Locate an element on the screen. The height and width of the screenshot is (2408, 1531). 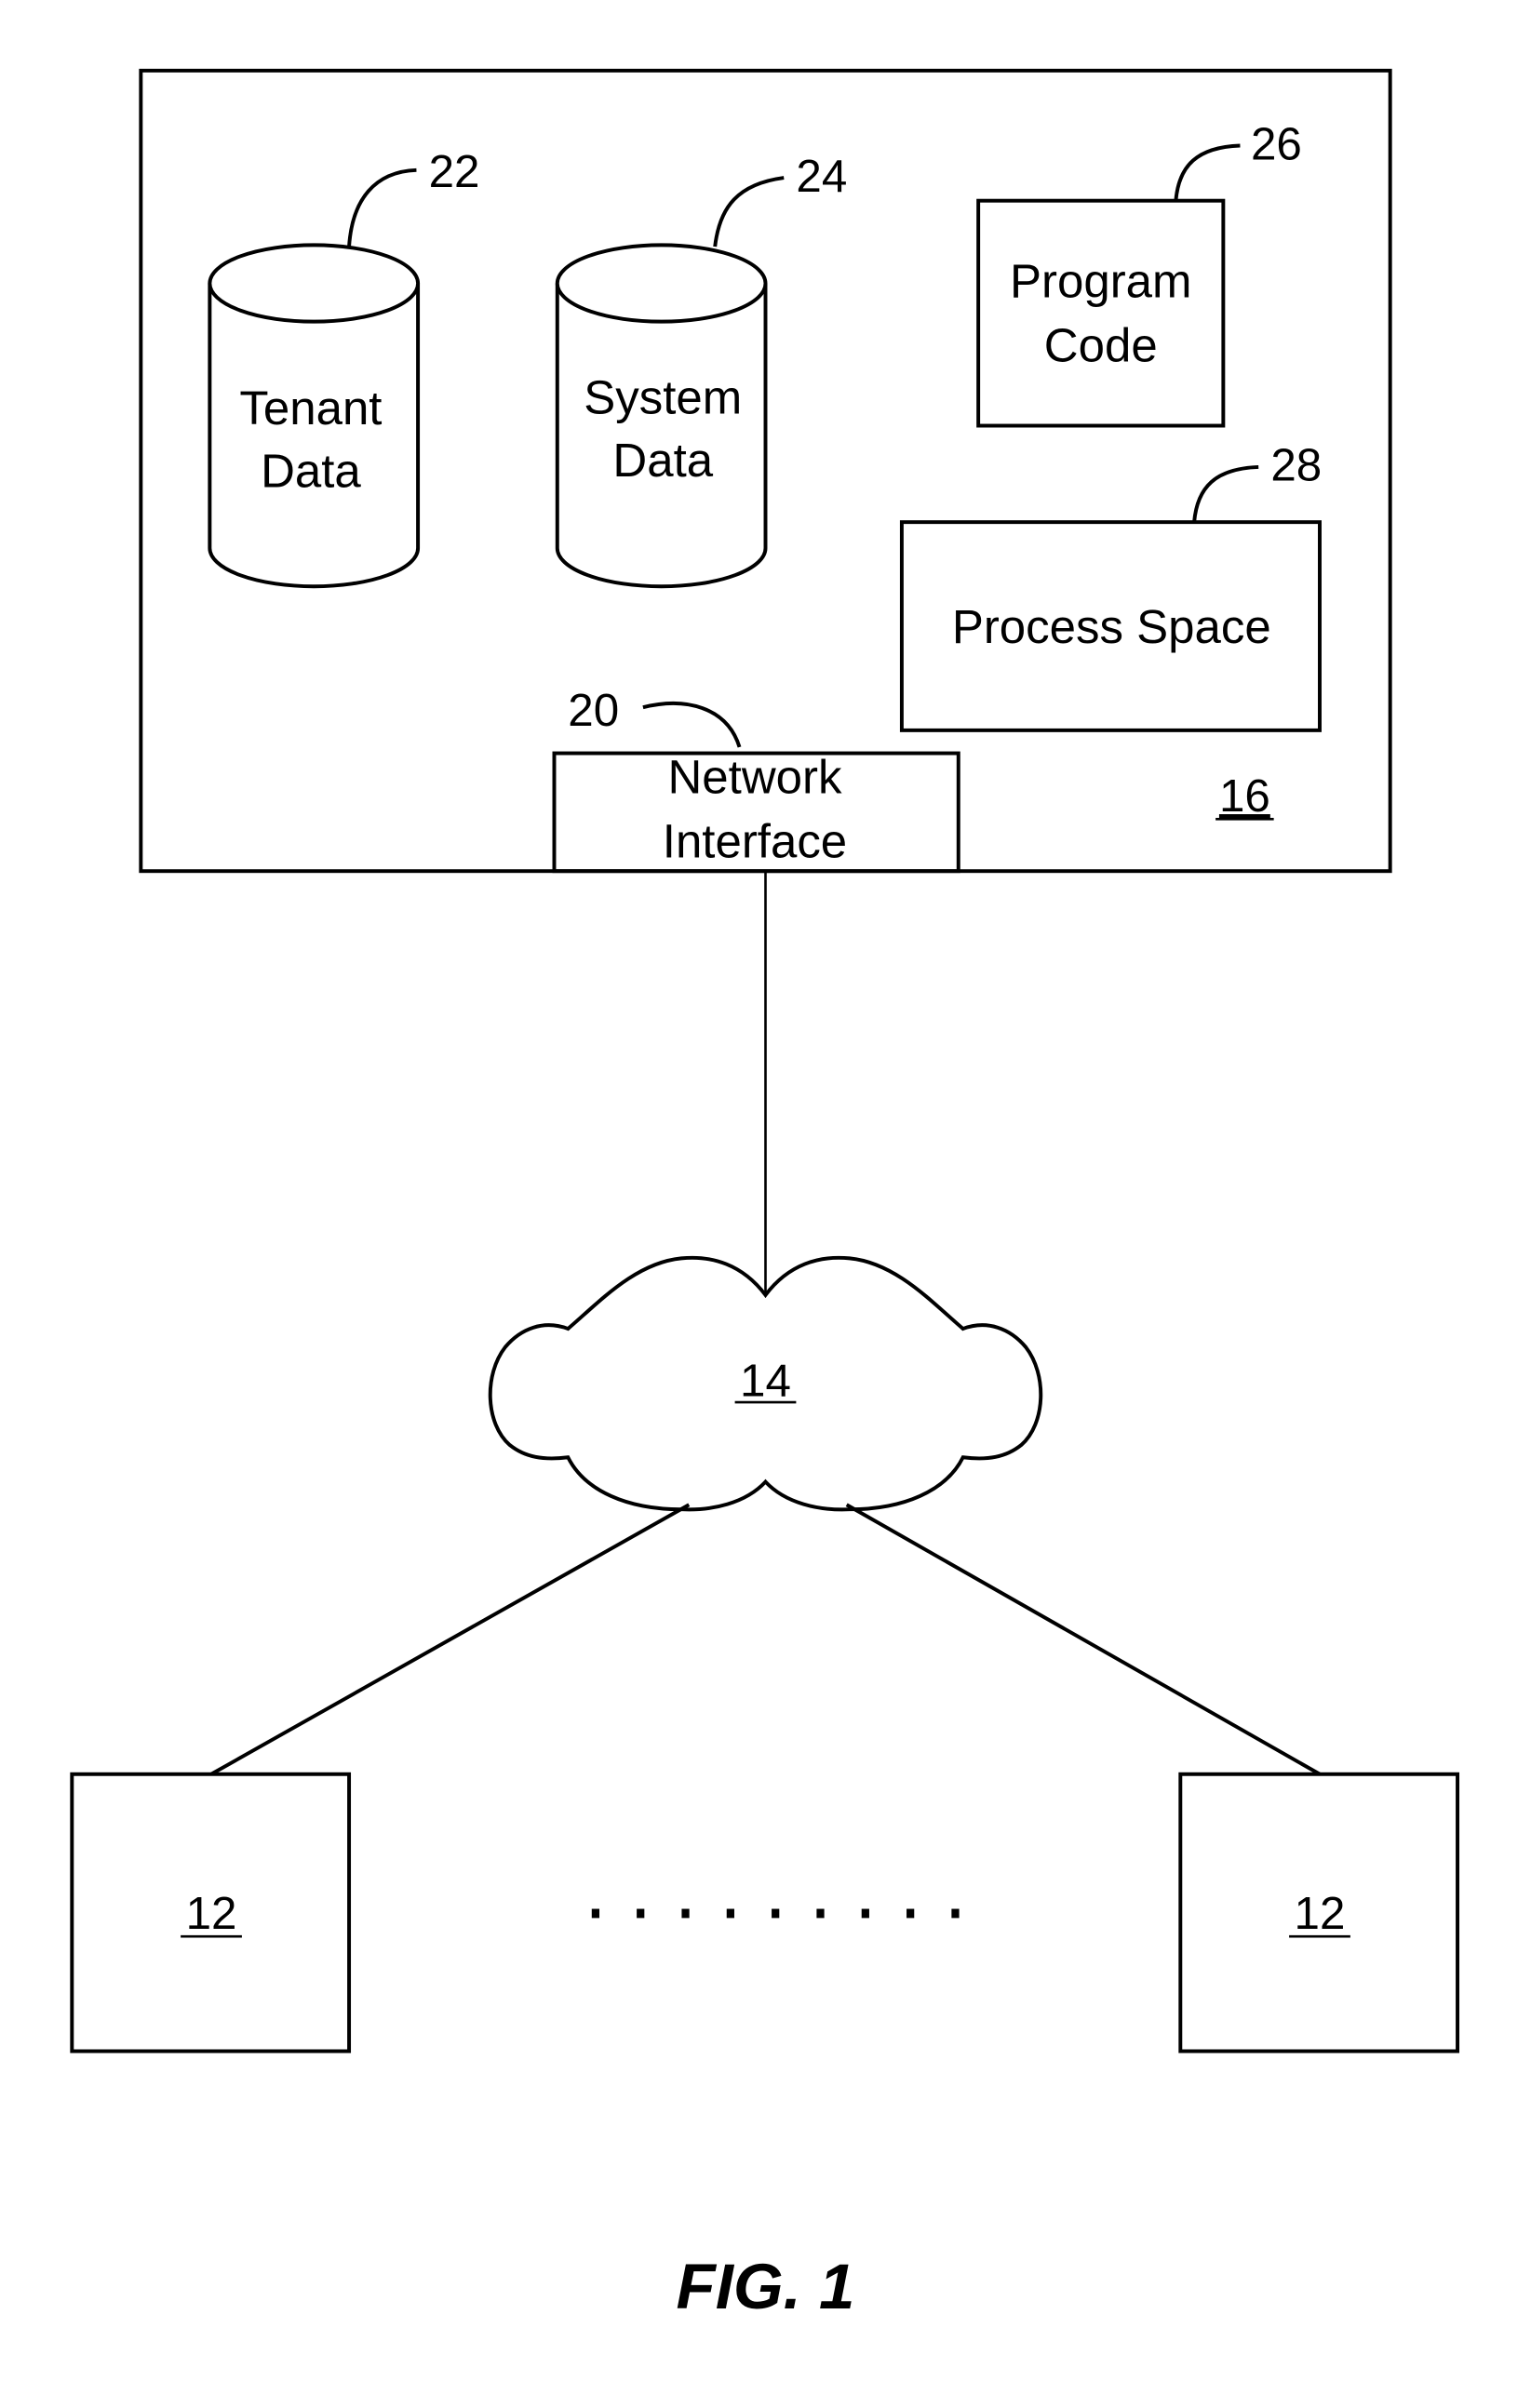
figure-caption: FIG. 1 is located at coordinates (766, 2286).